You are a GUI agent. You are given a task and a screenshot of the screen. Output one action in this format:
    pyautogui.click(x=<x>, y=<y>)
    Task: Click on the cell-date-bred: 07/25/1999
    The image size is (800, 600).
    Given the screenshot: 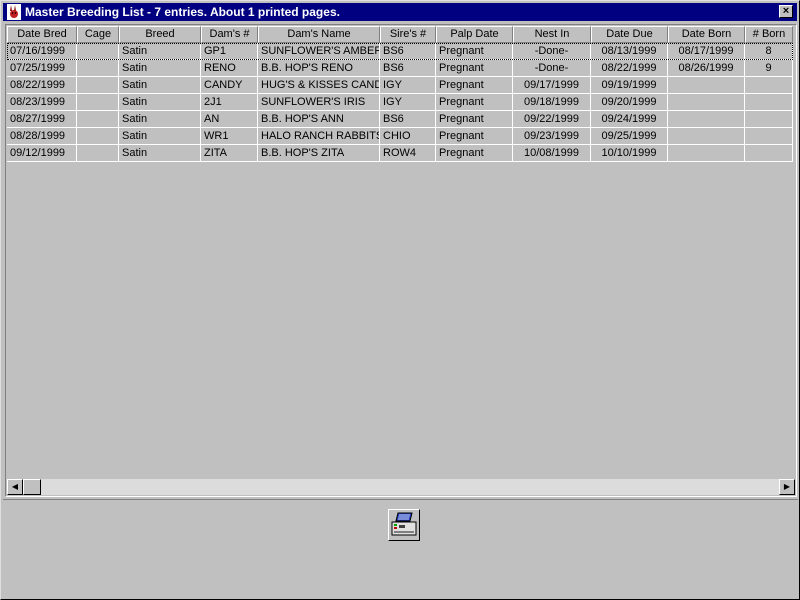 What is the action you would take?
    pyautogui.click(x=42, y=68)
    